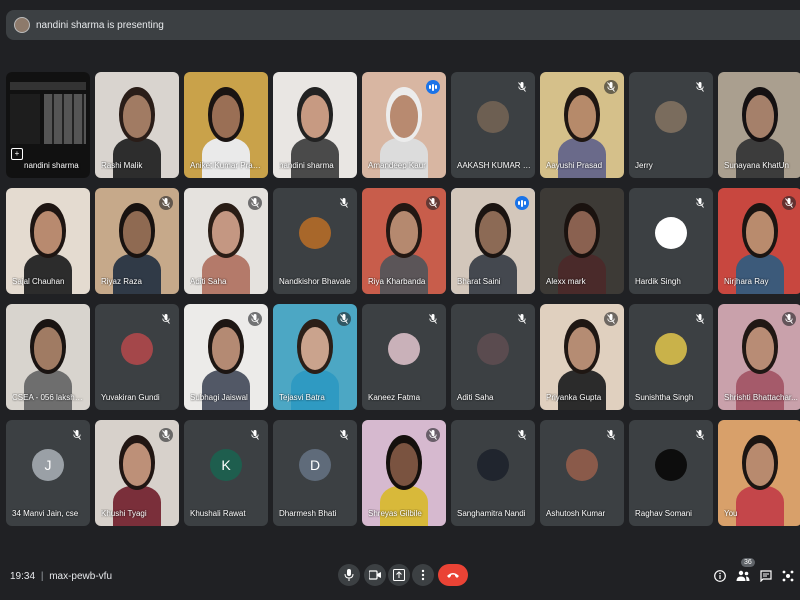 This screenshot has width=800, height=600. Describe the element at coordinates (671, 473) in the screenshot. I see `participant-tile-raghav-somani: Raghav Somani` at that location.